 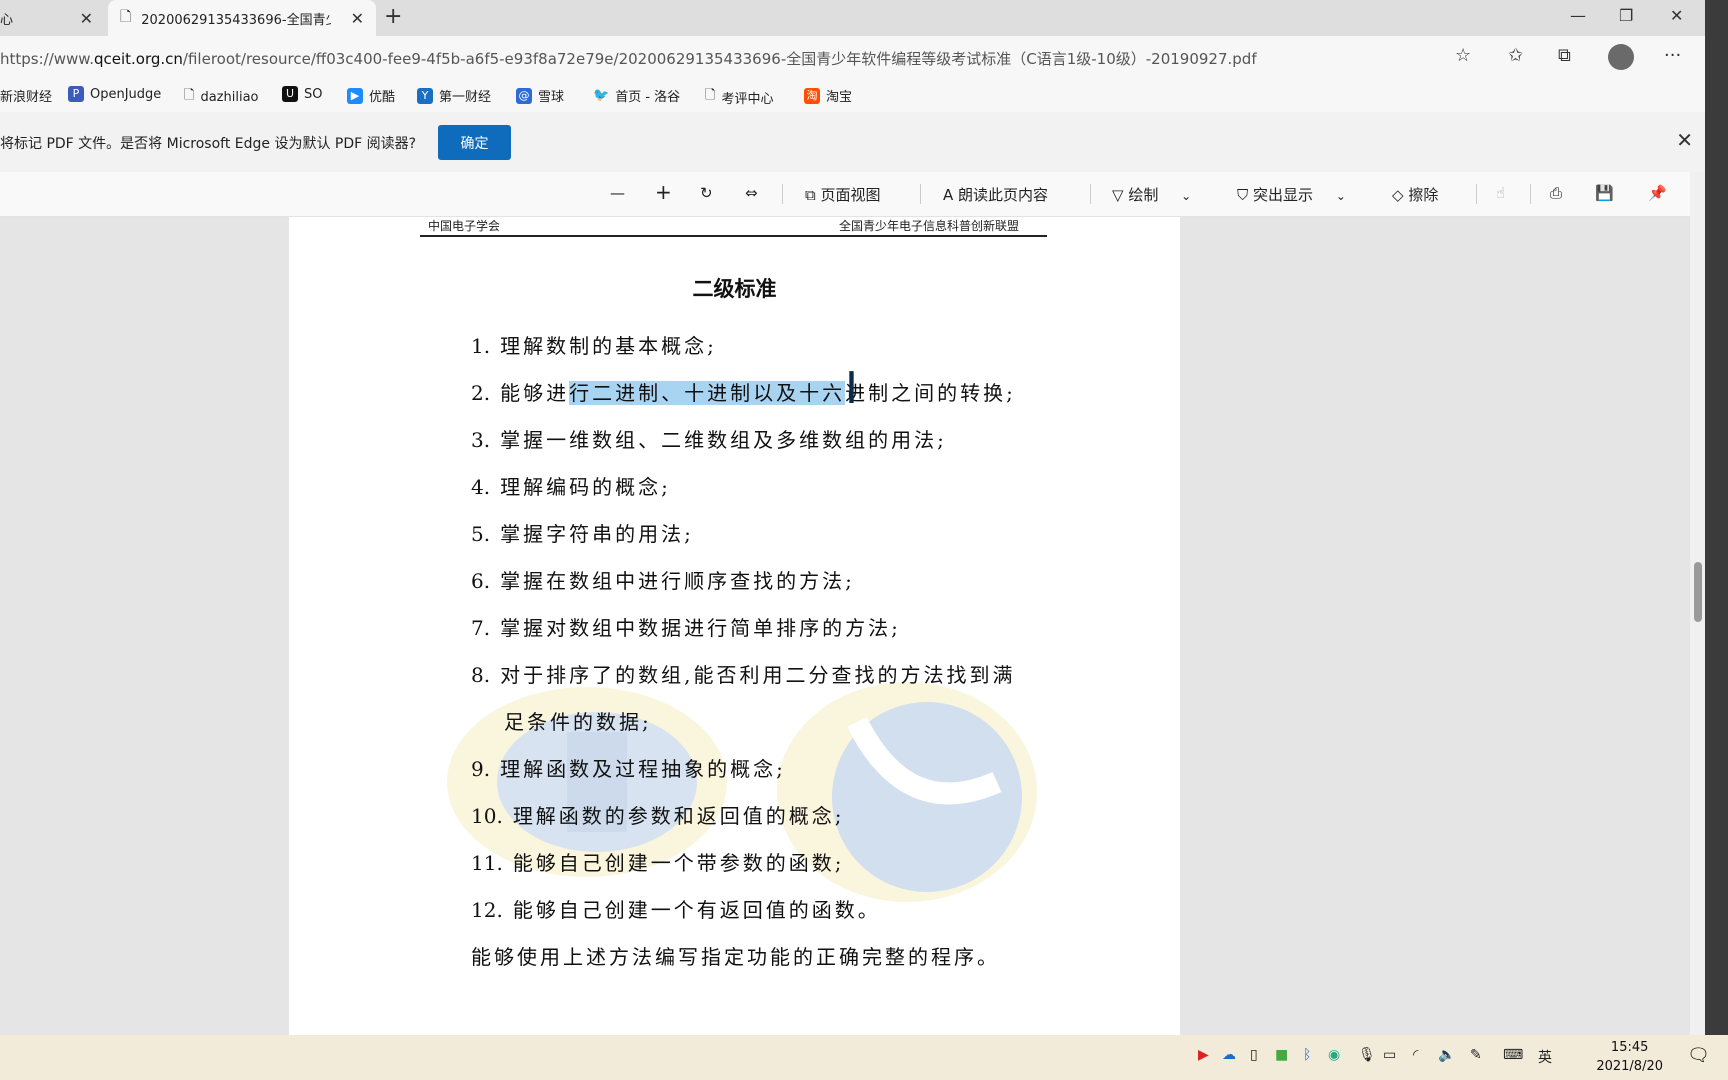 What do you see at coordinates (1415, 1055) in the screenshot?
I see `wifi-icon: ◜` at bounding box center [1415, 1055].